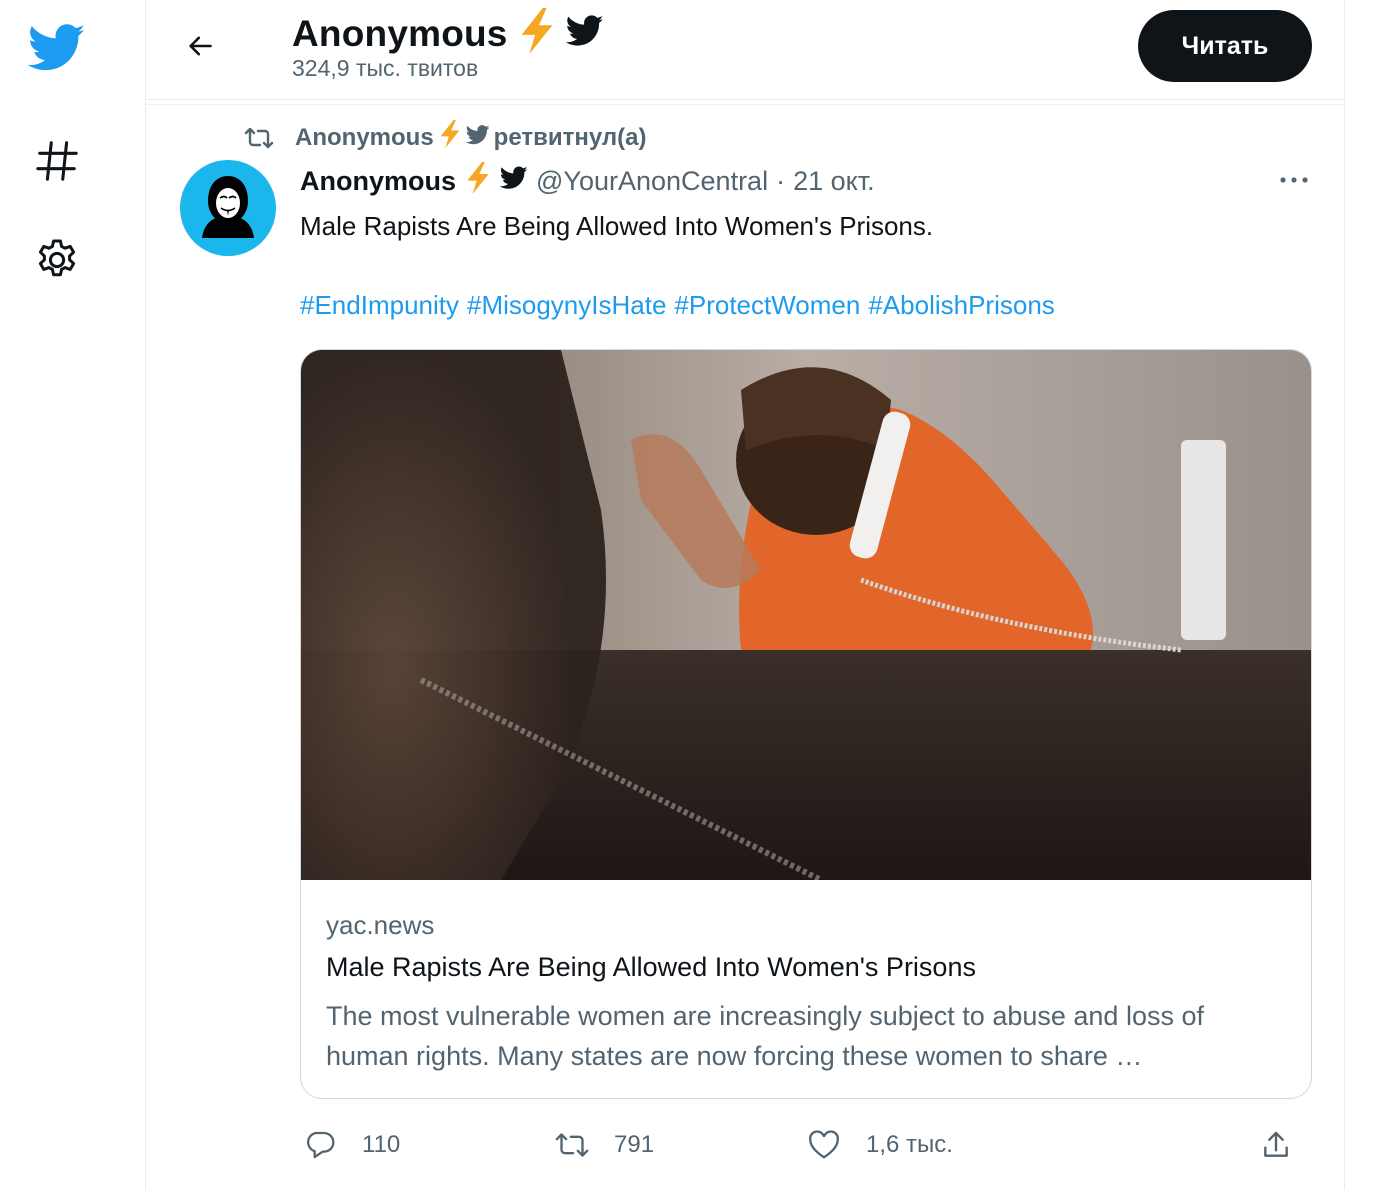  What do you see at coordinates (200, 46) in the screenshot?
I see `back-arrow-icon` at bounding box center [200, 46].